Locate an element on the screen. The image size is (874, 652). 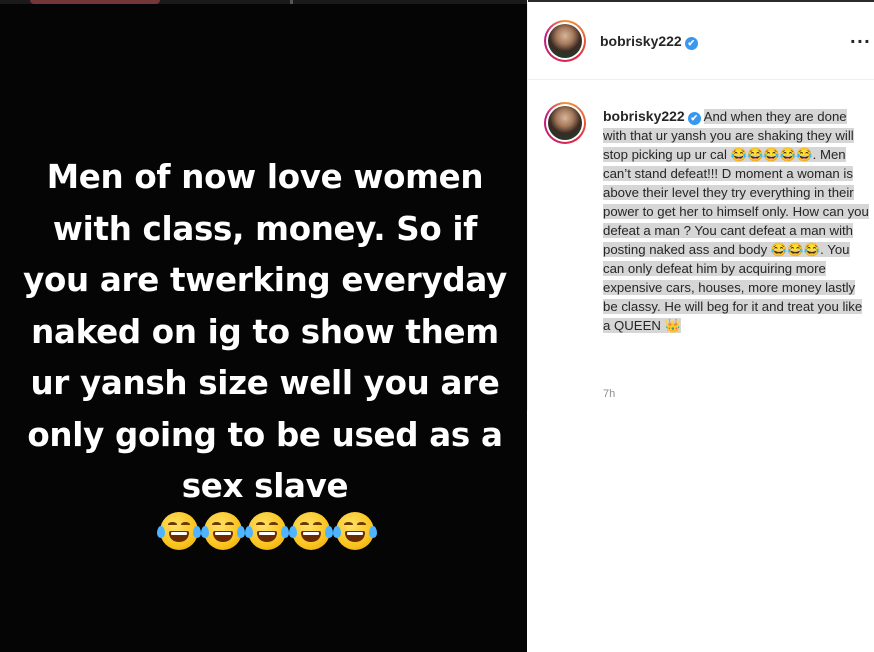
blank-area is located at coordinates (700, 531).